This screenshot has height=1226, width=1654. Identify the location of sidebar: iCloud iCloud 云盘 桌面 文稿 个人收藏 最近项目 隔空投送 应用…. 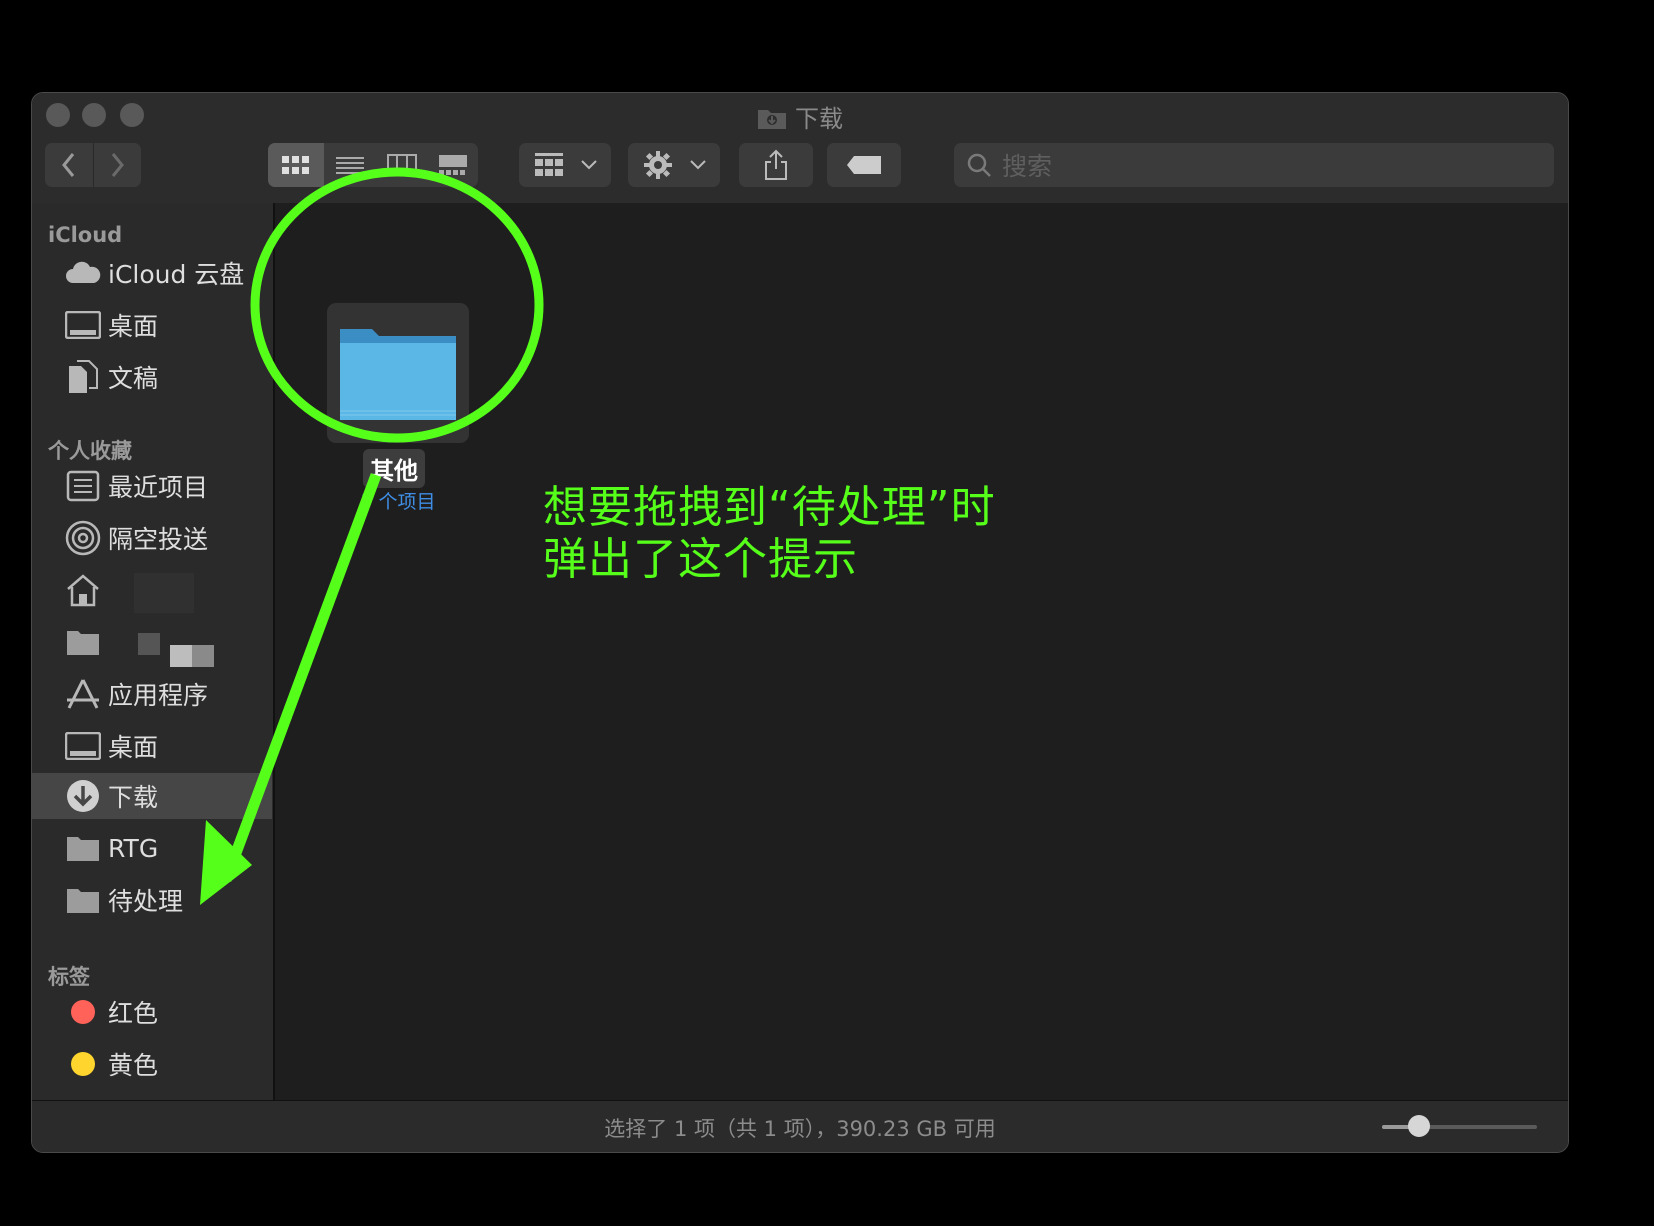
(153, 653).